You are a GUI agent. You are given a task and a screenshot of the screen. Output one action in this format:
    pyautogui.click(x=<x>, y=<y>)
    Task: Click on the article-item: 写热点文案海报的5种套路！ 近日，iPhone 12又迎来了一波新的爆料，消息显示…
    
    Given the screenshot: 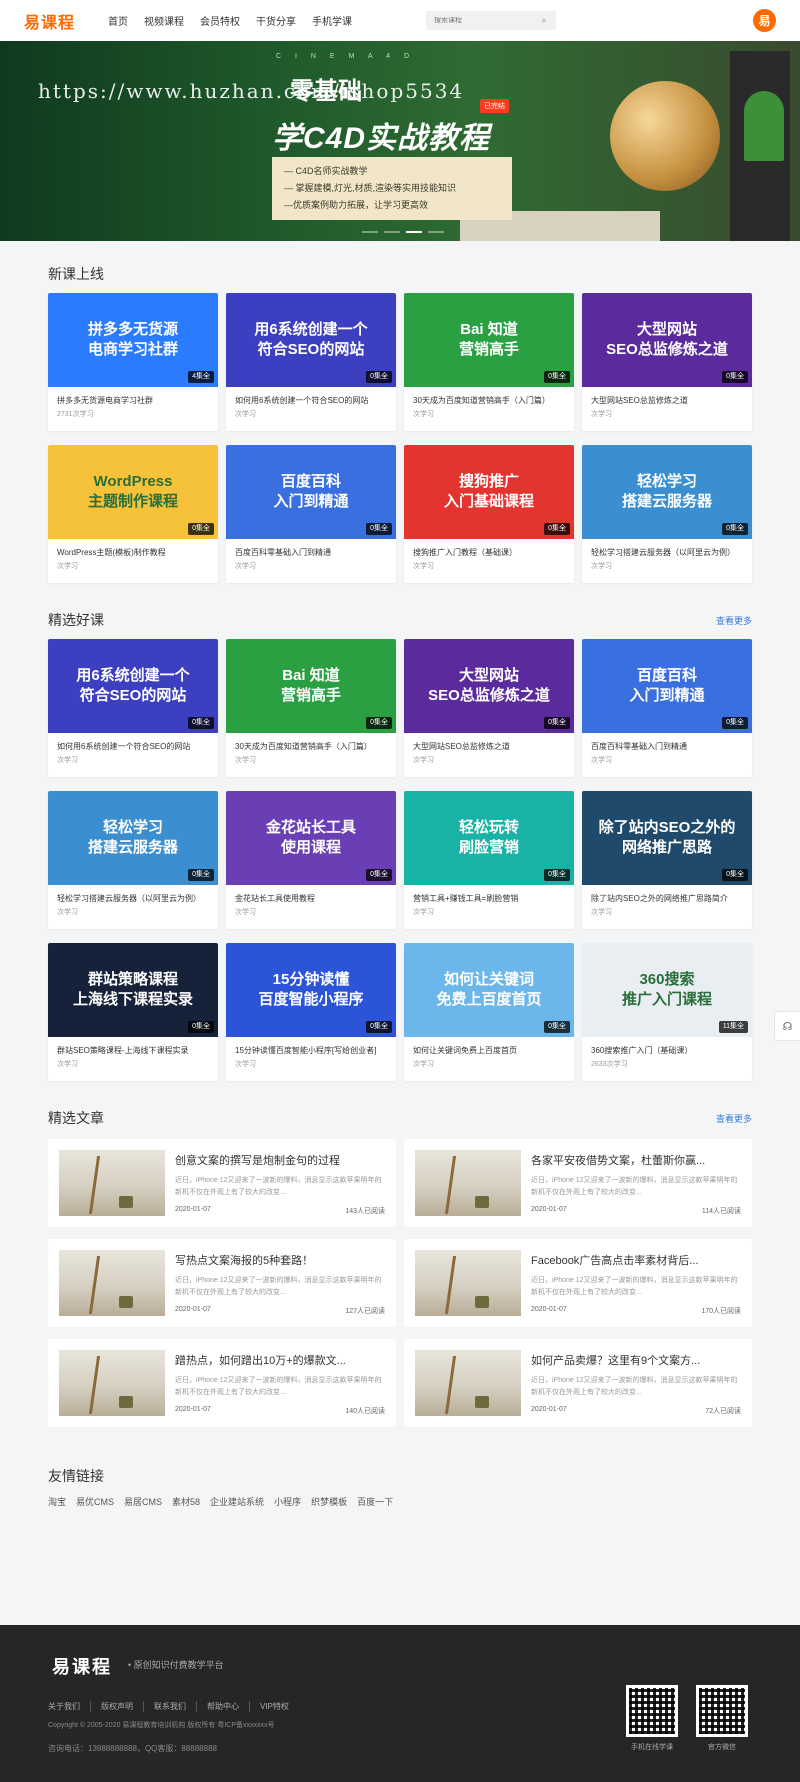 What is the action you would take?
    pyautogui.click(x=222, y=1283)
    